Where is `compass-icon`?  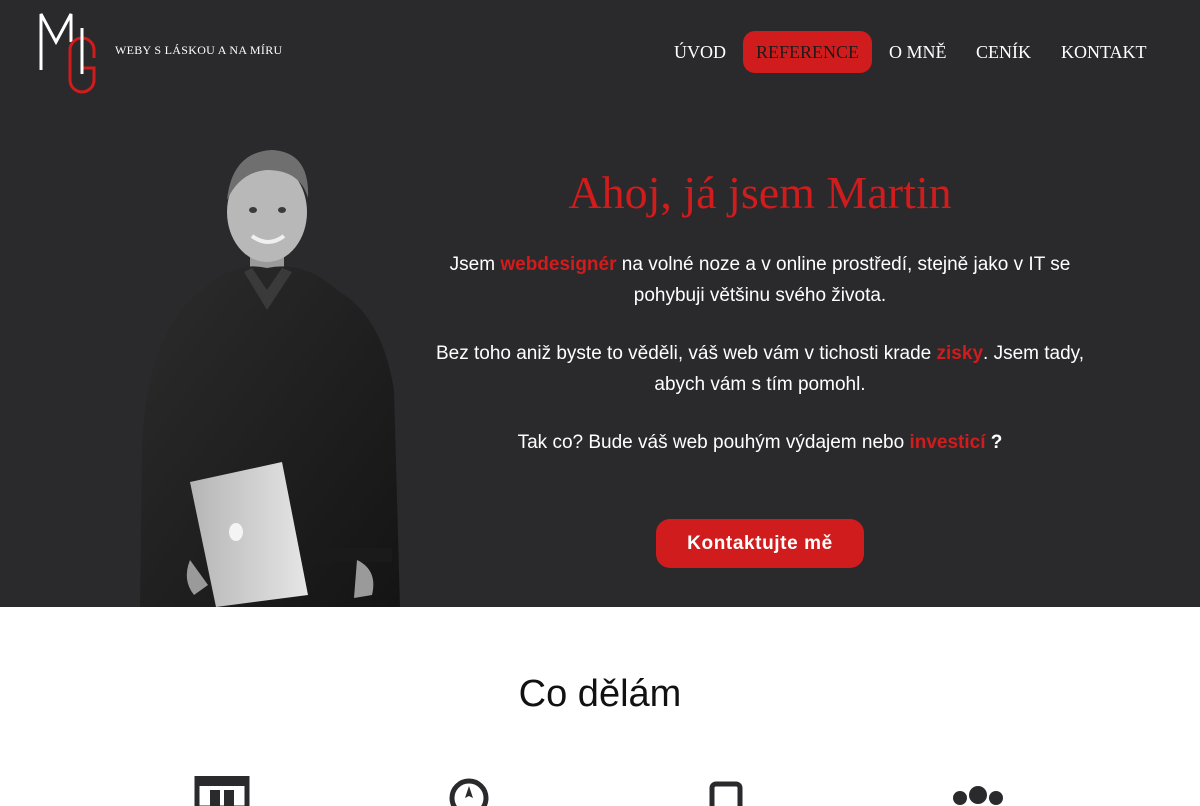
compass-icon is located at coordinates (469, 792).